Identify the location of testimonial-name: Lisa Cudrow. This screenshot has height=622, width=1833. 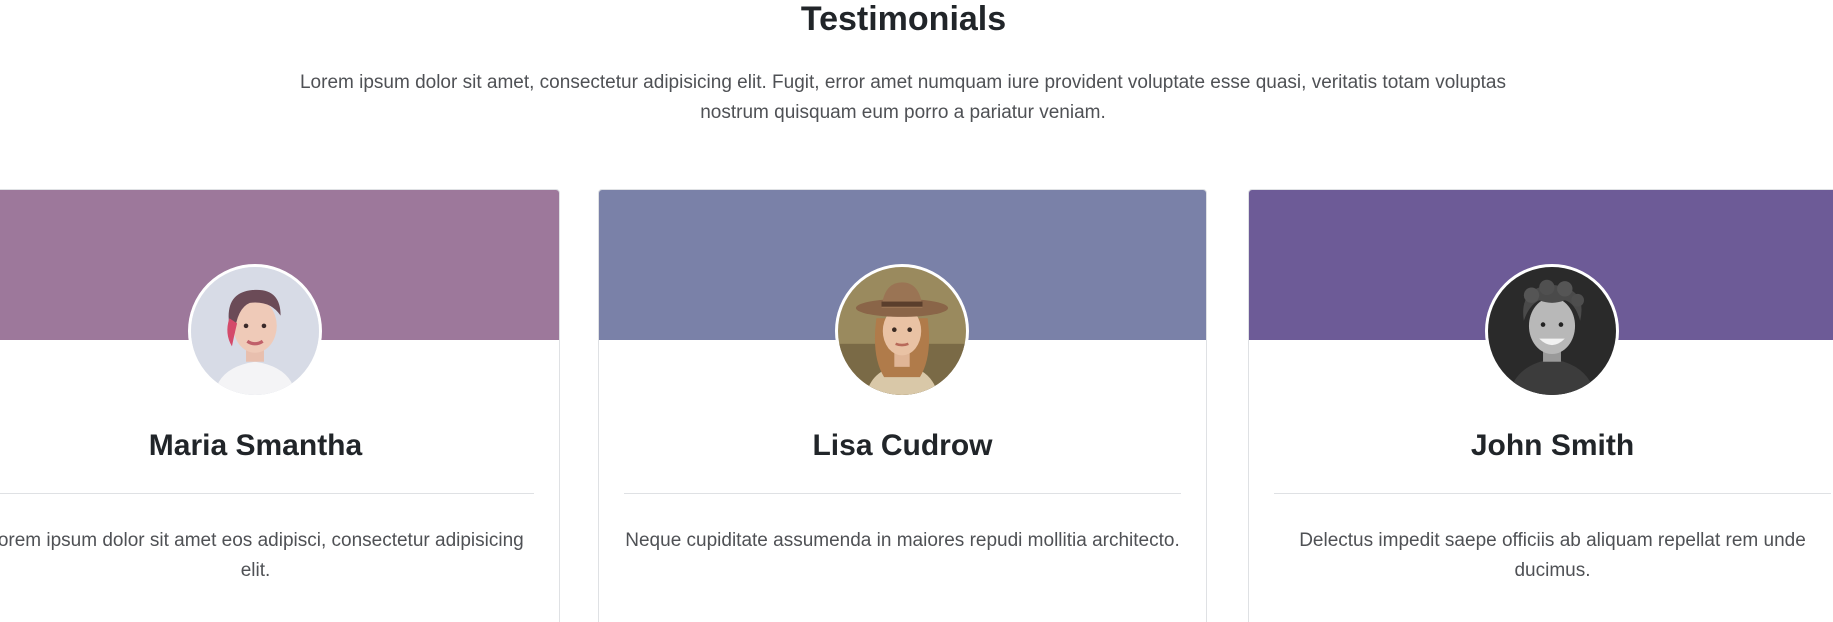
(902, 445).